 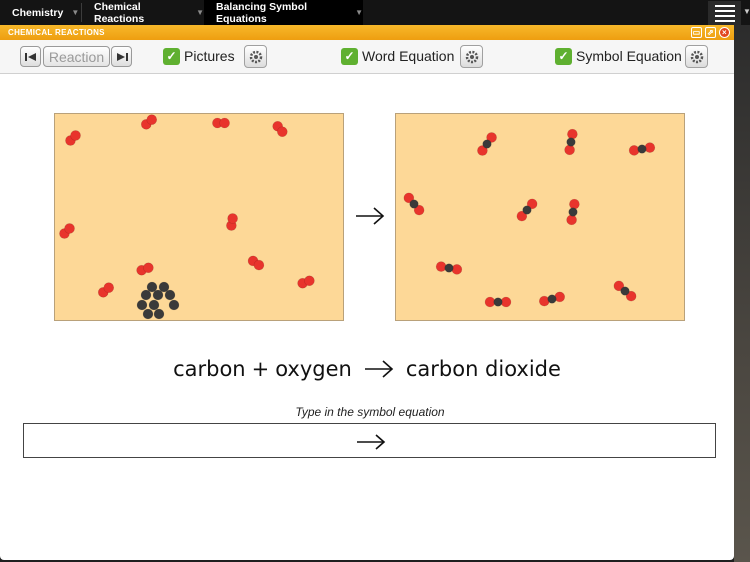 What do you see at coordinates (629, 56) in the screenshot?
I see `symbol-equation-label: Symbol Equation` at bounding box center [629, 56].